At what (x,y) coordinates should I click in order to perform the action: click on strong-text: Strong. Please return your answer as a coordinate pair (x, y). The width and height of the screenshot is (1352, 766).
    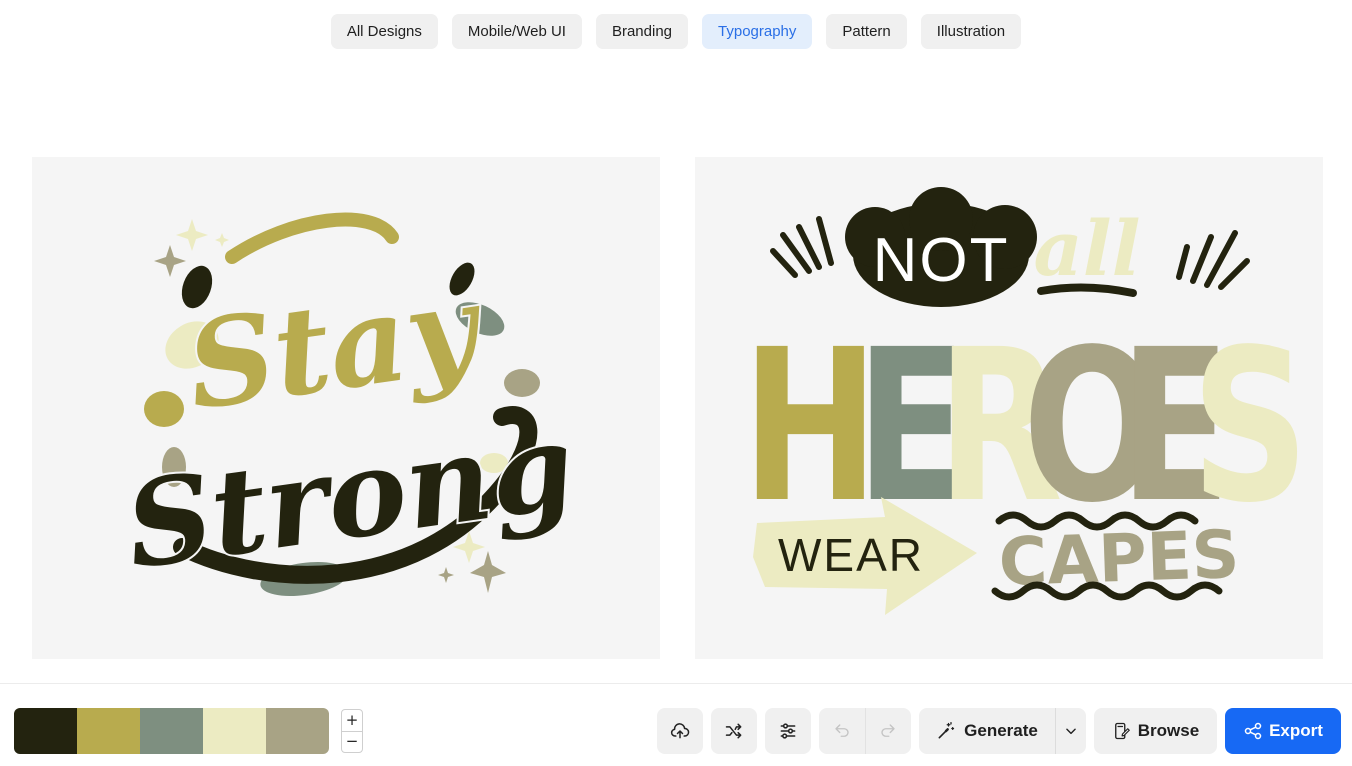
    Looking at the image, I should click on (350, 495).